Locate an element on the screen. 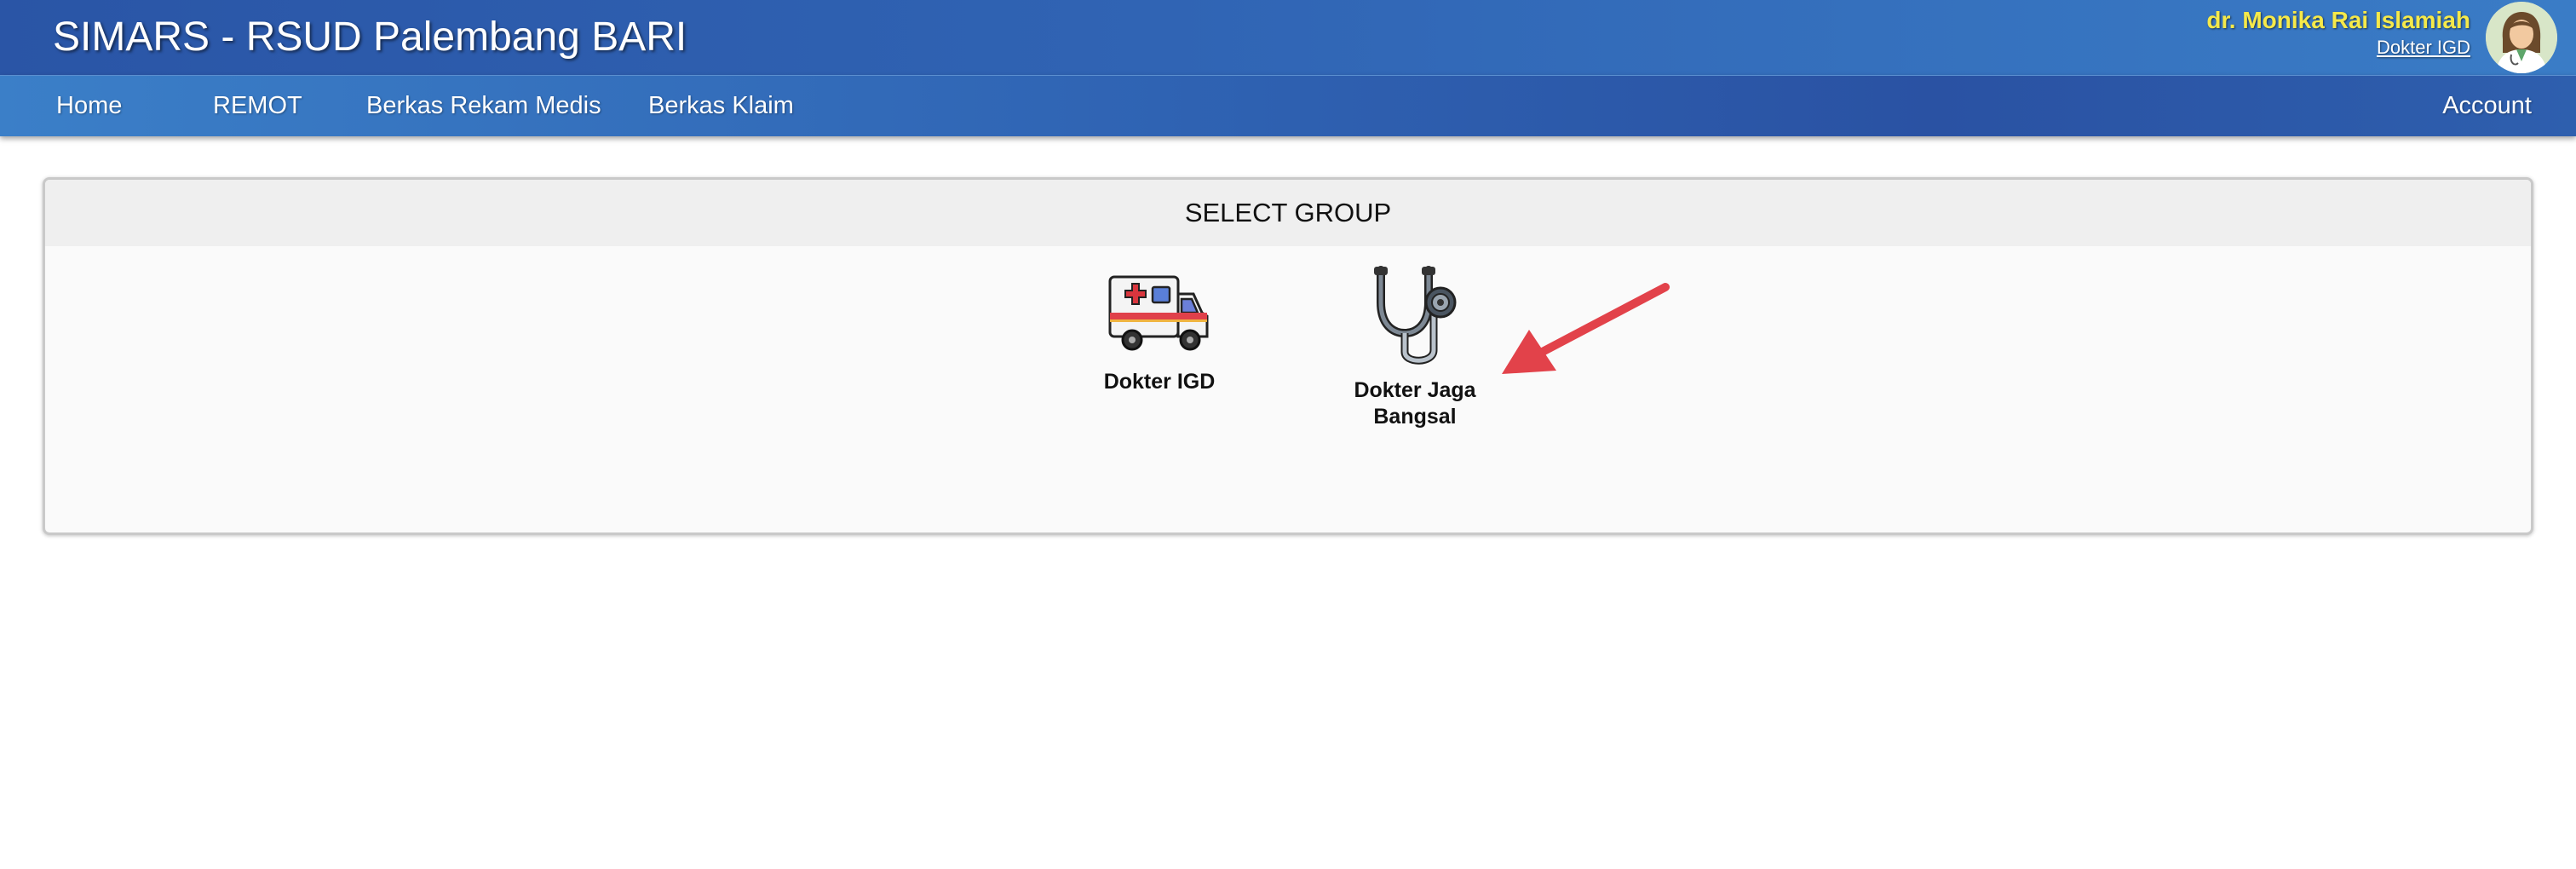  user-role-link: Dokter IGD is located at coordinates (2338, 48).